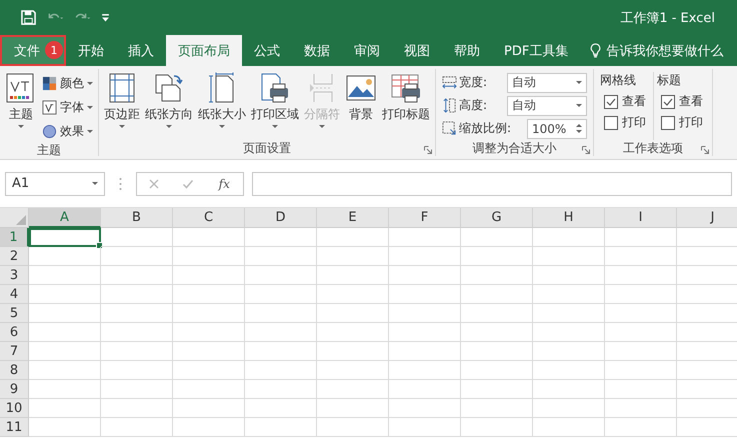  I want to click on row-header: 8, so click(14, 370).